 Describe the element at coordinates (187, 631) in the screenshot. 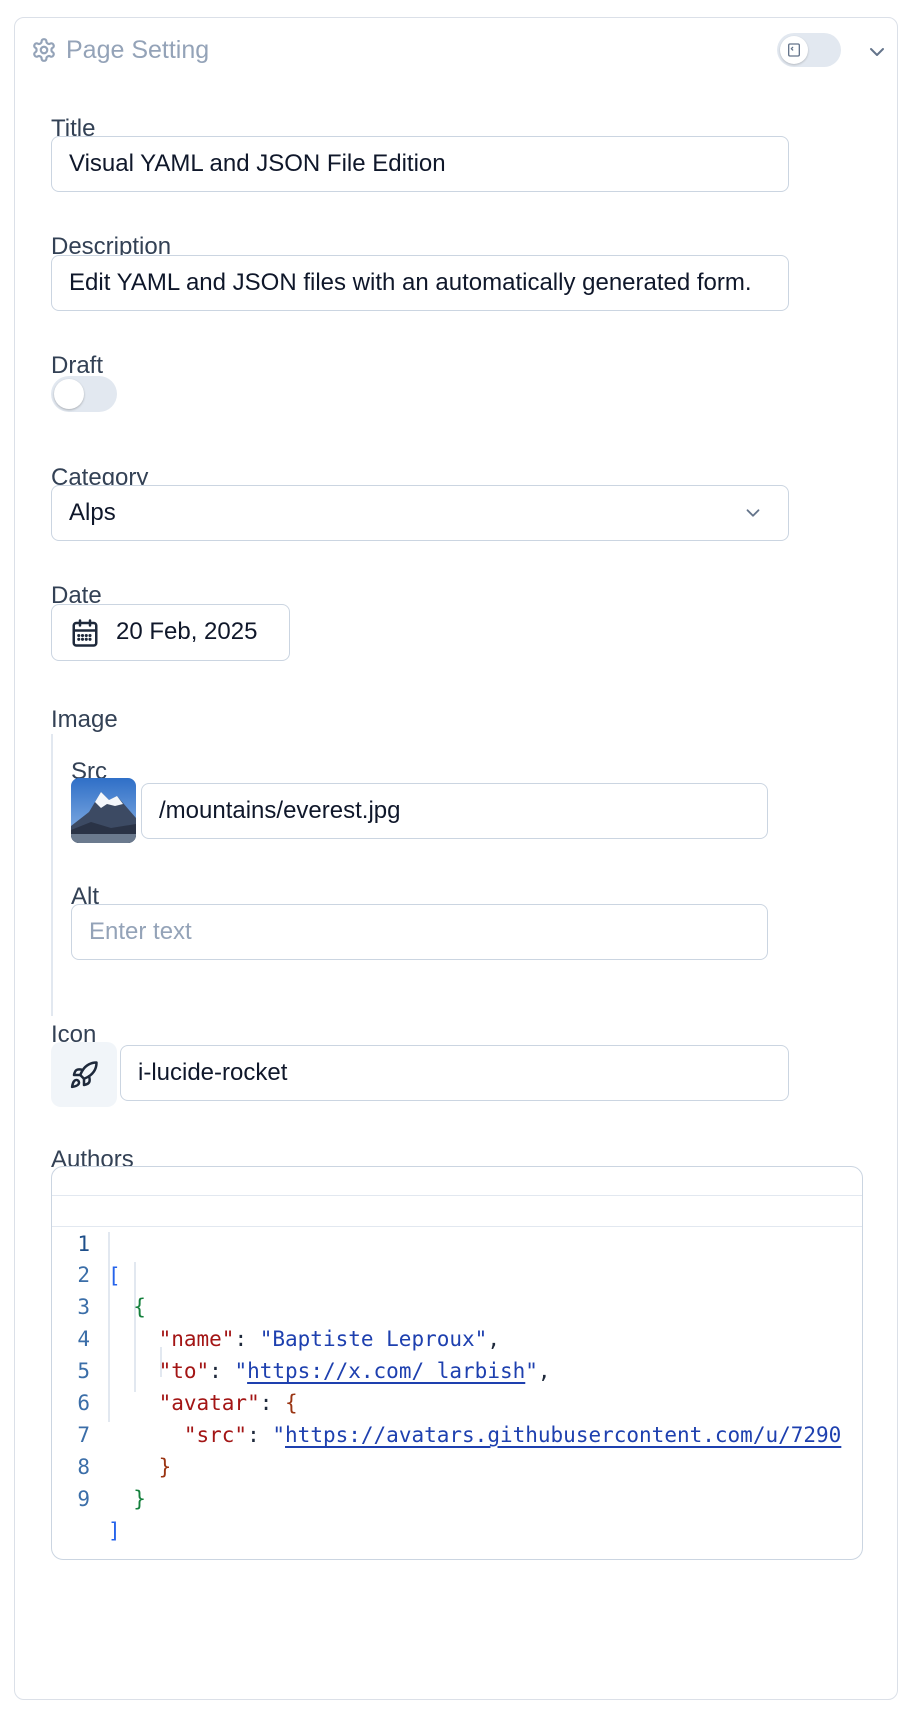

I see `date-value: 20 Feb, 2025` at that location.